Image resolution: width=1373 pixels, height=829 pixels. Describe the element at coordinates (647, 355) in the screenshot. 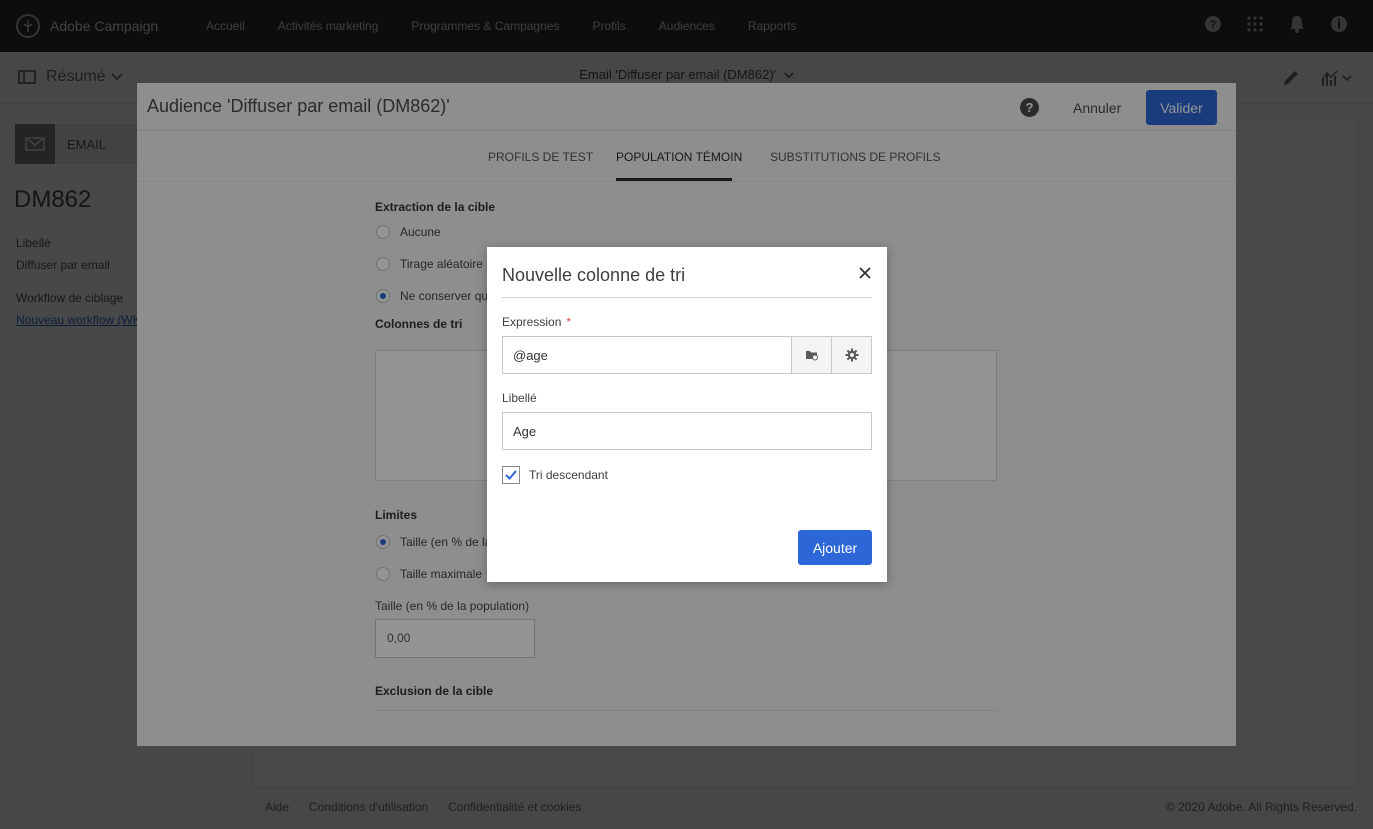

I see `expression-input` at that location.